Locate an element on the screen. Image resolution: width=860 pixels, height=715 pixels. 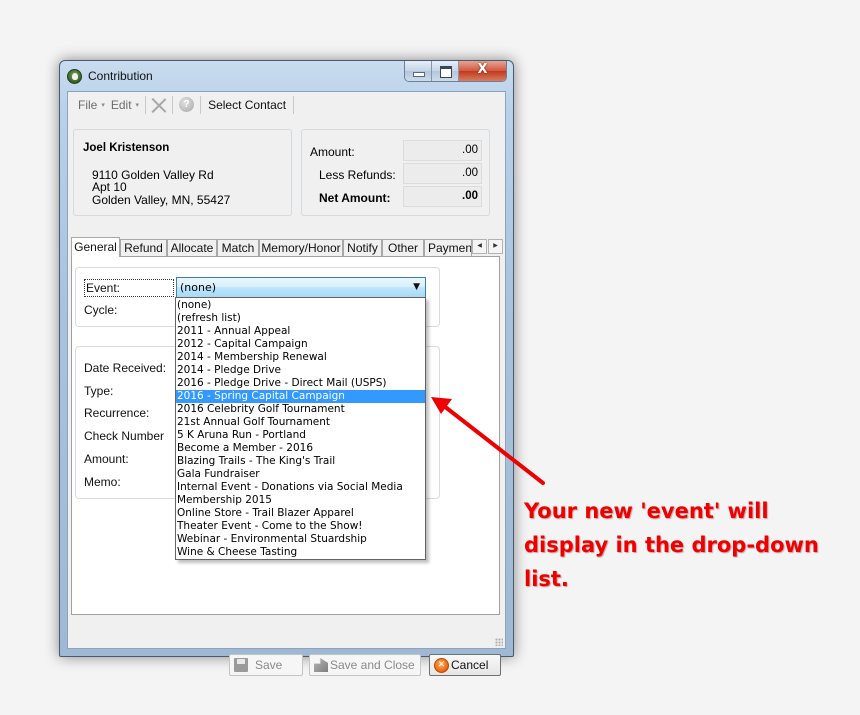
less-refunds-label: Less Refunds: is located at coordinates (357, 175).